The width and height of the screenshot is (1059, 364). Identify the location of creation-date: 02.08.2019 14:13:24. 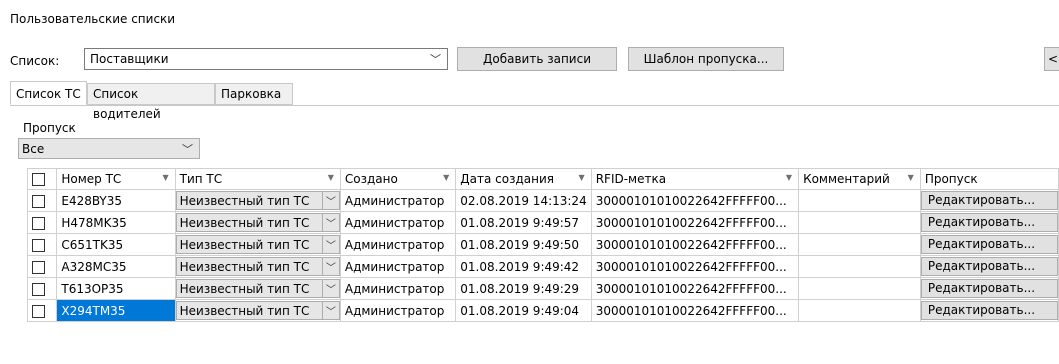
(523, 200).